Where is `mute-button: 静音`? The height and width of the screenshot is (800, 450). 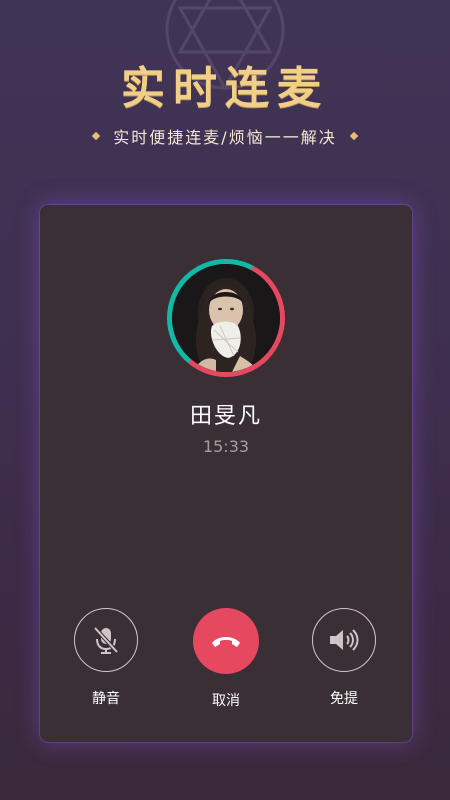 mute-button: 静音 is located at coordinates (106, 658).